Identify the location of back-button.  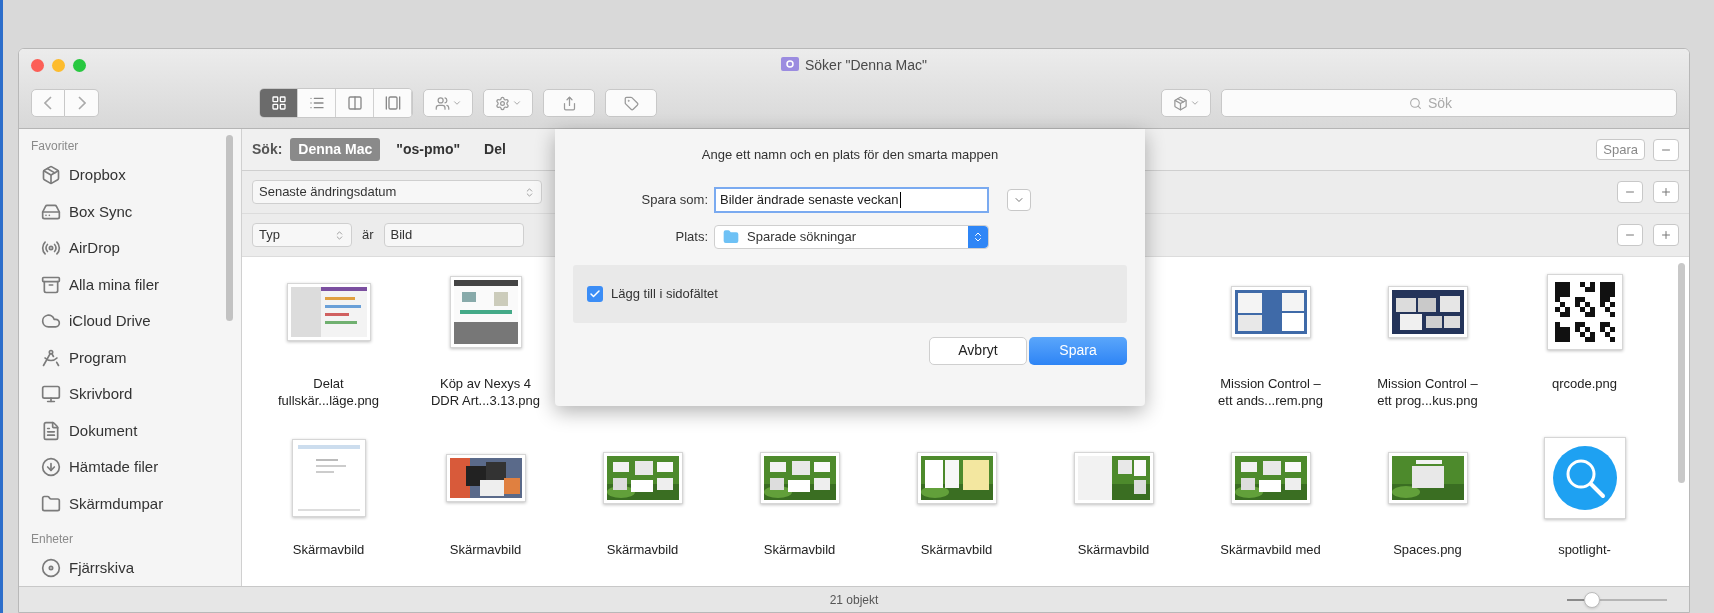
(48, 103).